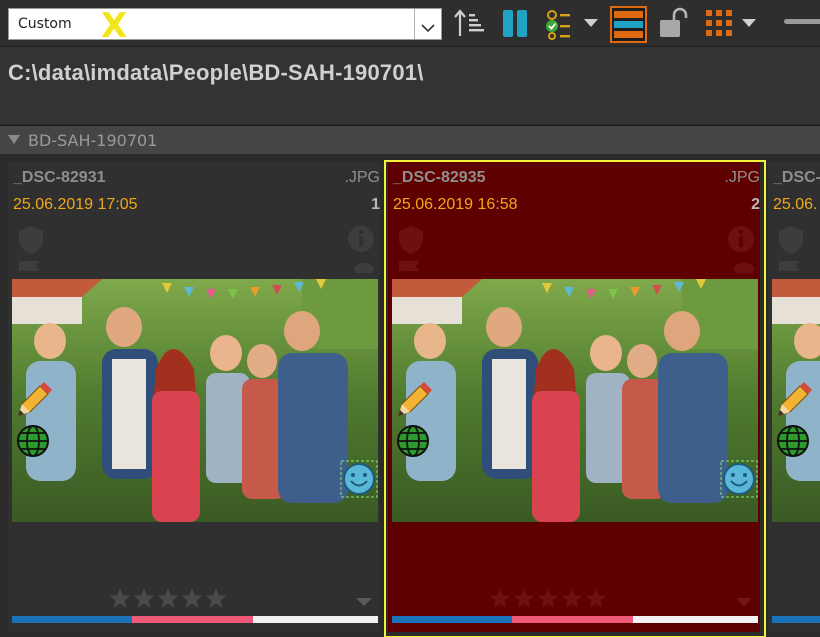  What do you see at coordinates (410, 139) in the screenshot?
I see `group-header: BD-SAH-190701` at bounding box center [410, 139].